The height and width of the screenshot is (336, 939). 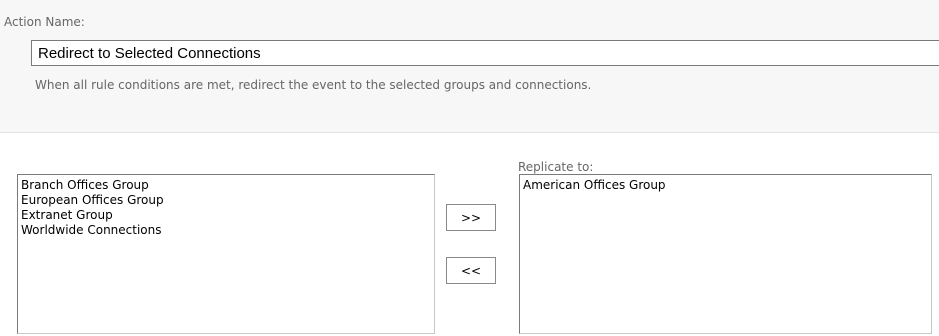 I want to click on top-band, so click(x=469, y=4).